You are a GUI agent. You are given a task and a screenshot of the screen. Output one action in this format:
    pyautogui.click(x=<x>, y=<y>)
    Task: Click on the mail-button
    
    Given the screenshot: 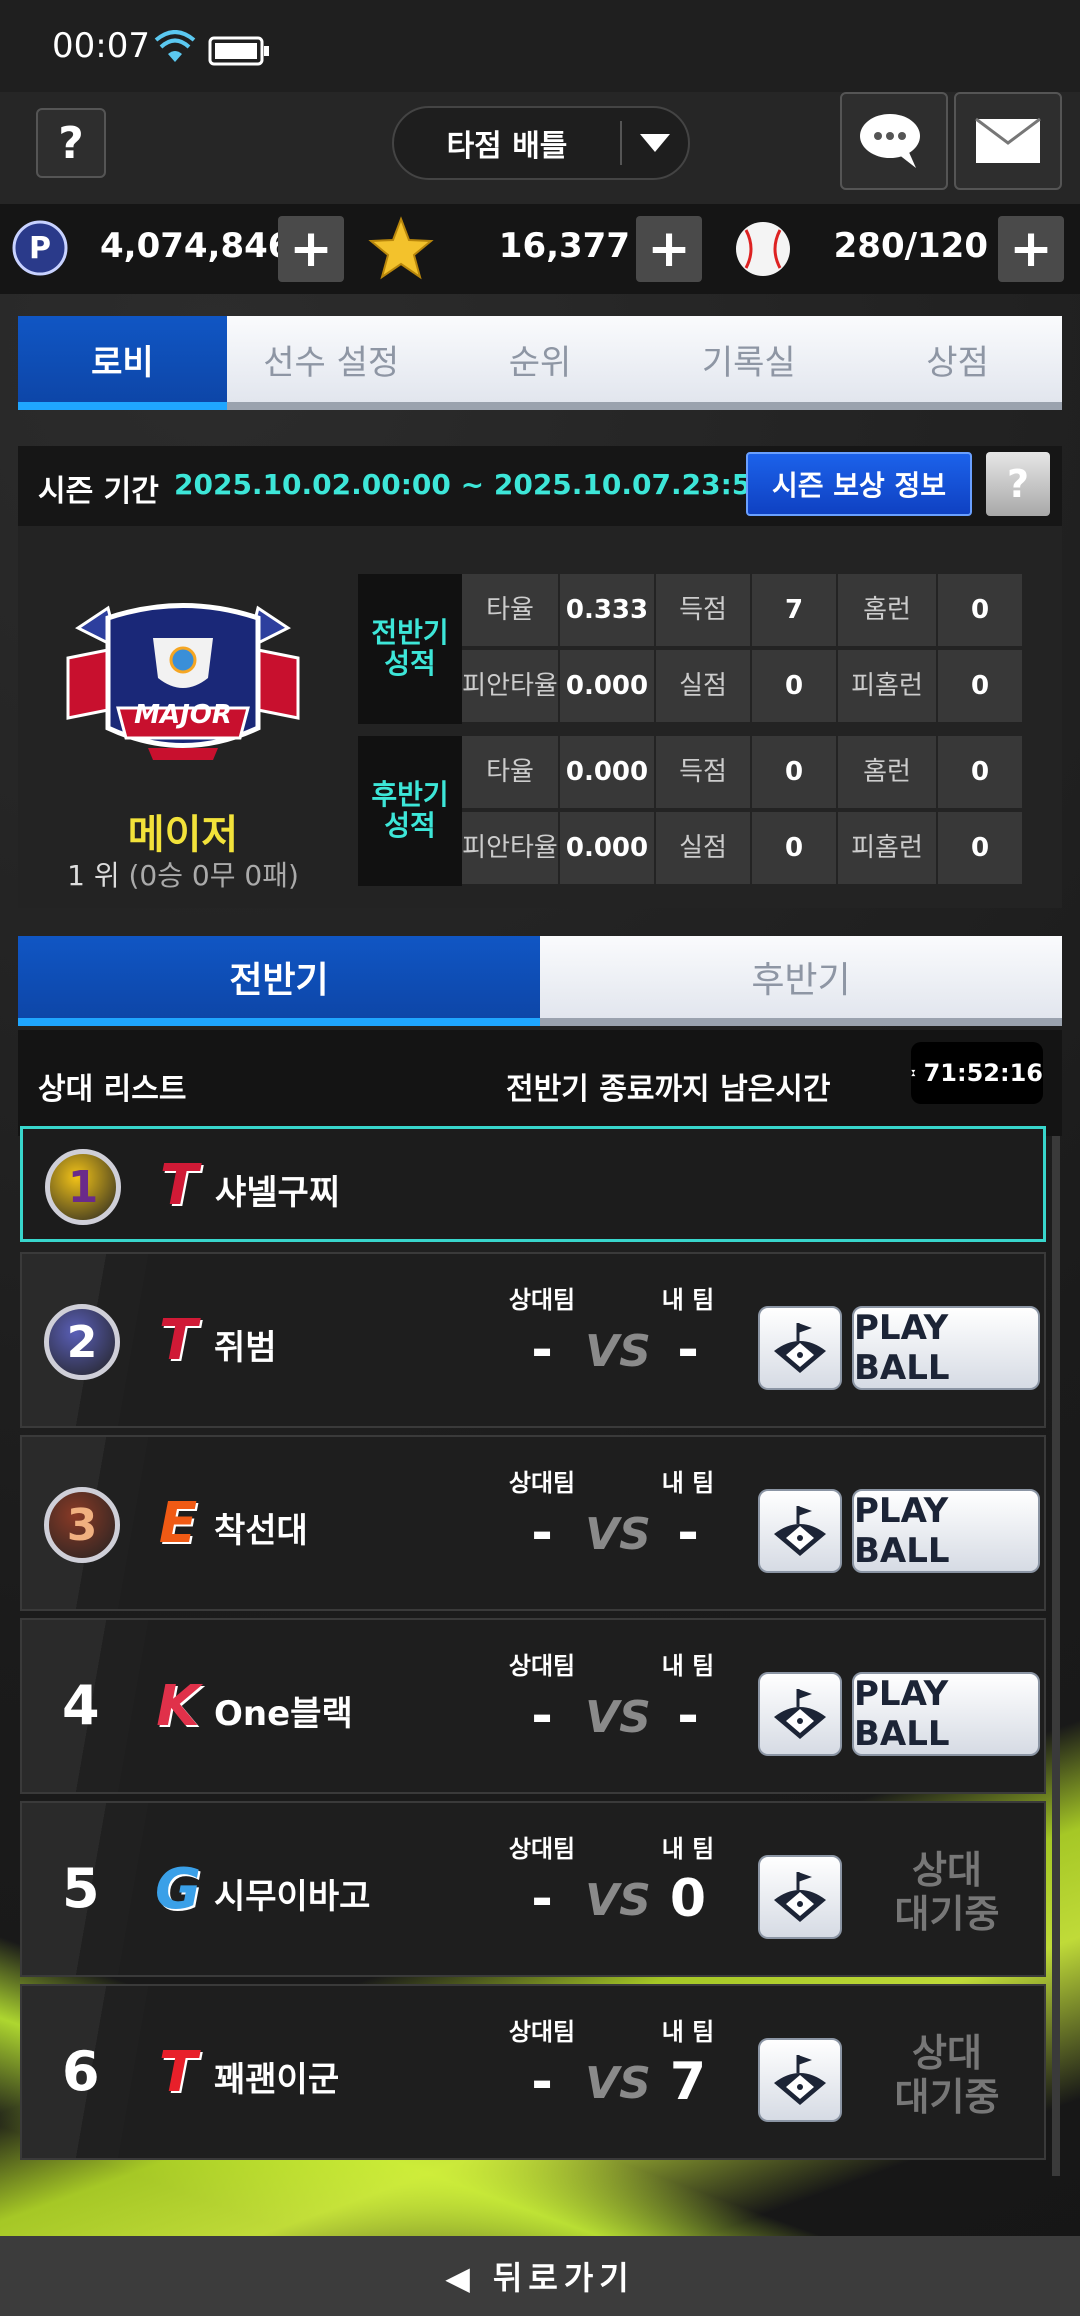 What is the action you would take?
    pyautogui.click(x=1008, y=141)
    